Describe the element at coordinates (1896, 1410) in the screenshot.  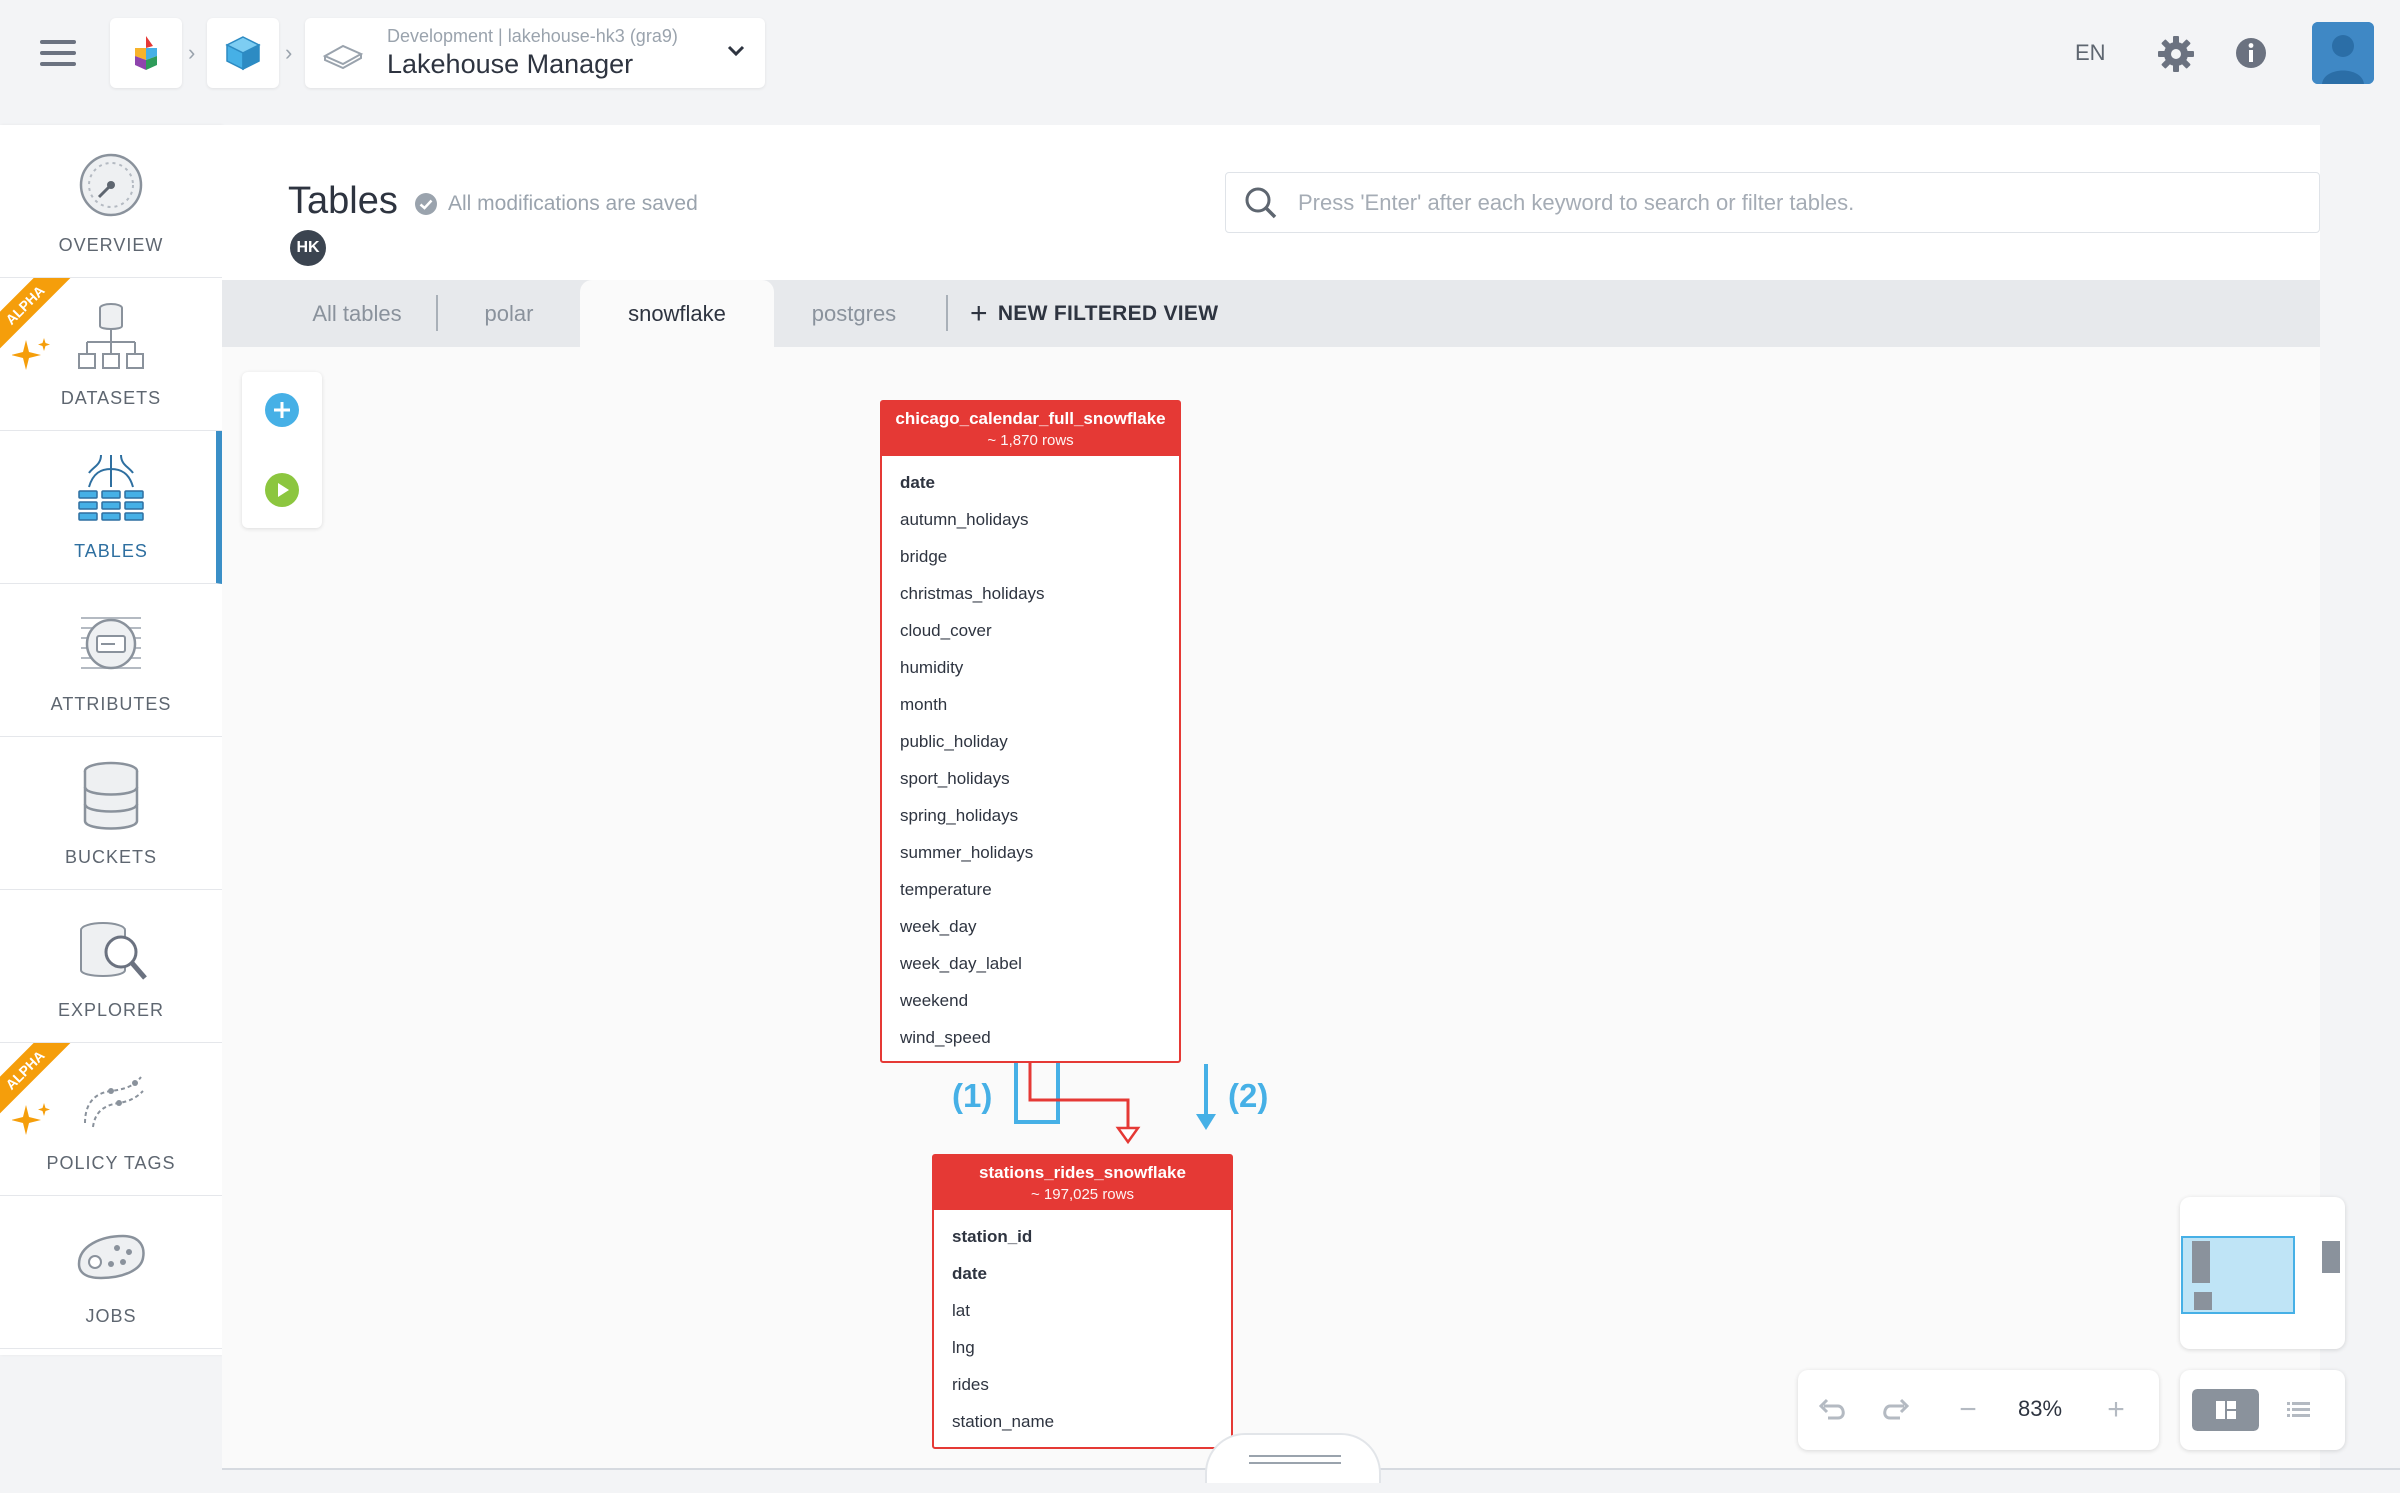
I see `redo-icon` at that location.